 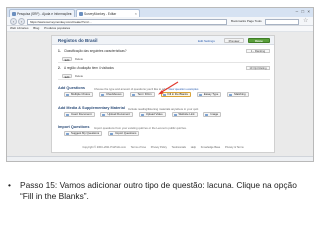 What do you see at coordinates (19, 28) in the screenshot?
I see `favorites-item: Web Libraries` at bounding box center [19, 28].